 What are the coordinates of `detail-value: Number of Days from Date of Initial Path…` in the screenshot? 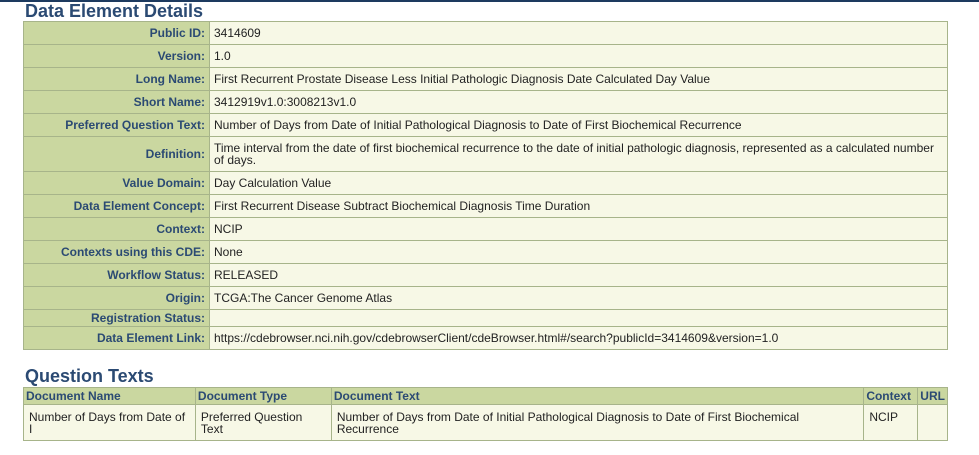 It's located at (578, 125).